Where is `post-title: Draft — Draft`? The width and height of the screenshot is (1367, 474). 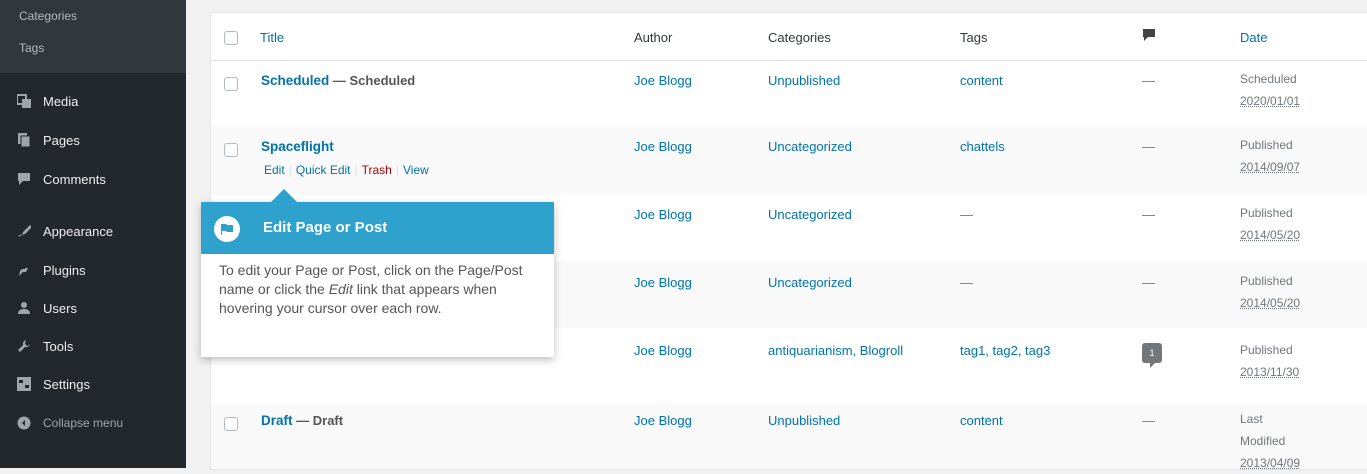 post-title: Draft — Draft is located at coordinates (302, 420).